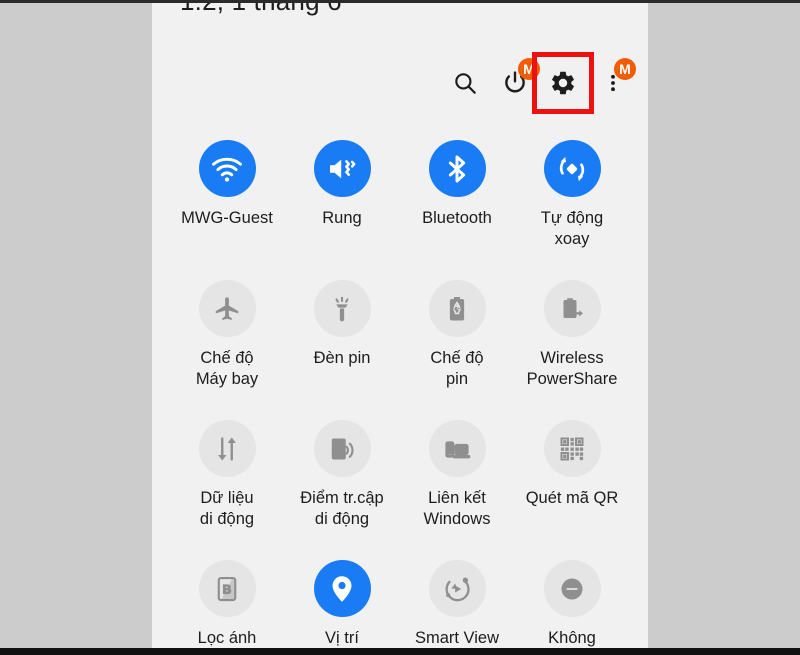 This screenshot has height=655, width=800. Describe the element at coordinates (572, 368) in the screenshot. I see `qs-label: Wireless PowerShare` at that location.